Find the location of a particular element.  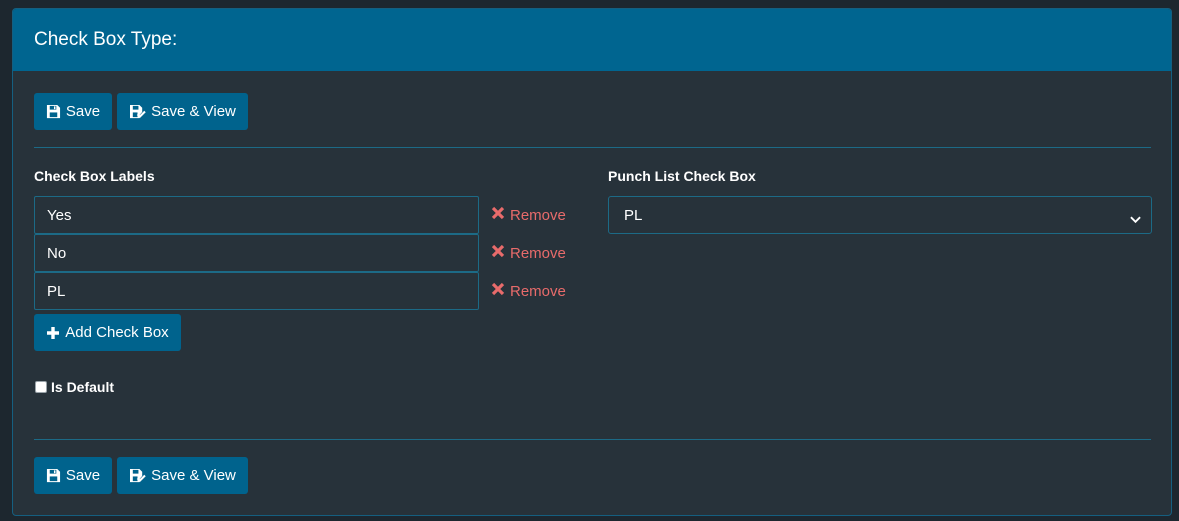

is-default-checkbox is located at coordinates (41, 387).